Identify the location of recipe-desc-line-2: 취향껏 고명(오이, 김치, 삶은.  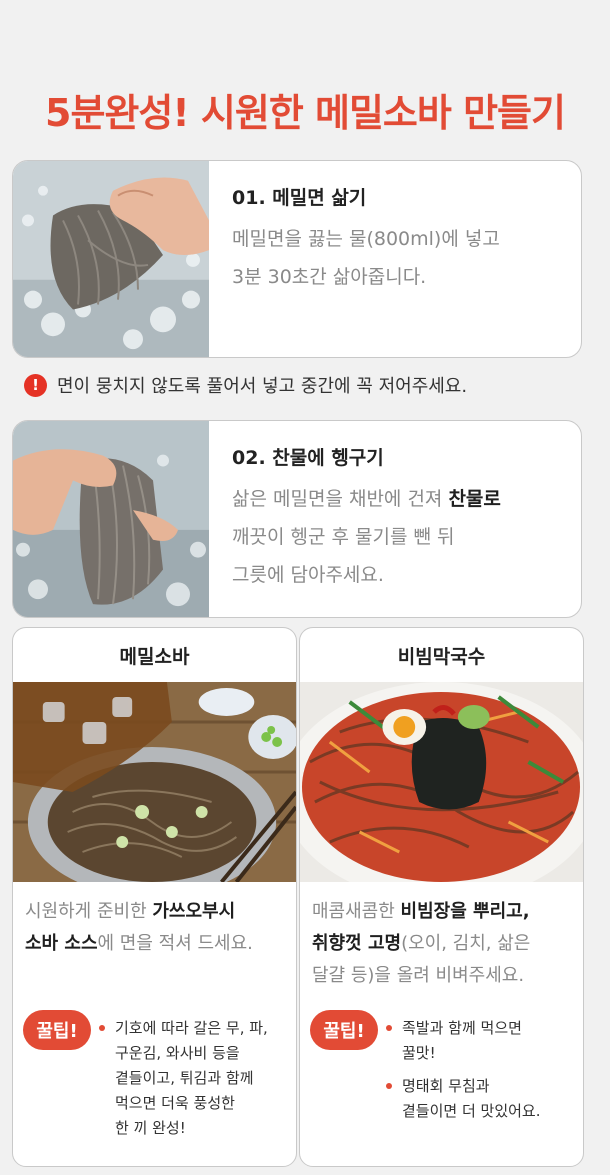
(443, 944).